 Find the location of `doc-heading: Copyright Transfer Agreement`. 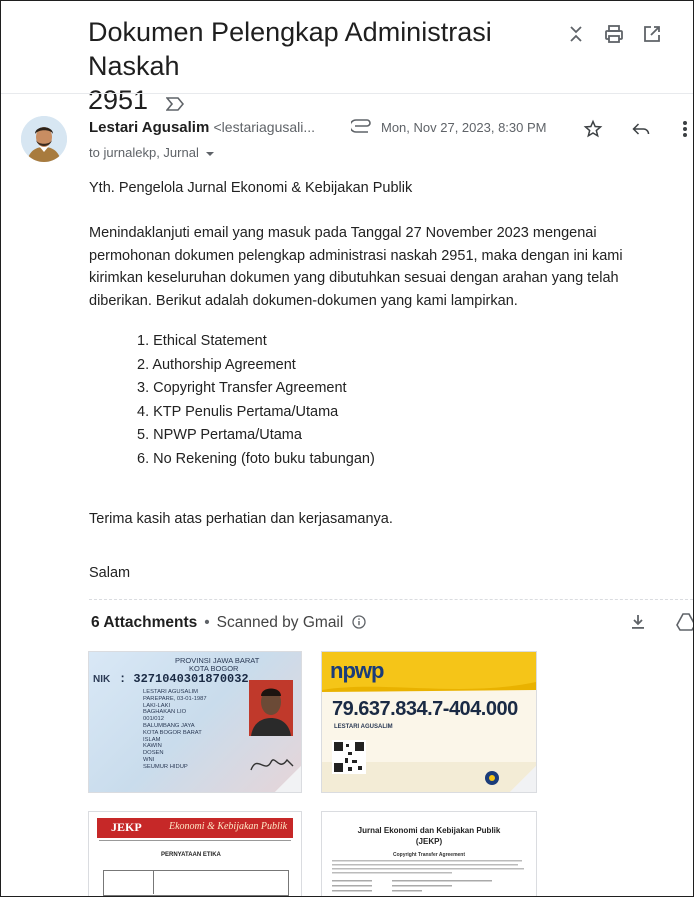

doc-heading: Copyright Transfer Agreement is located at coordinates (429, 855).